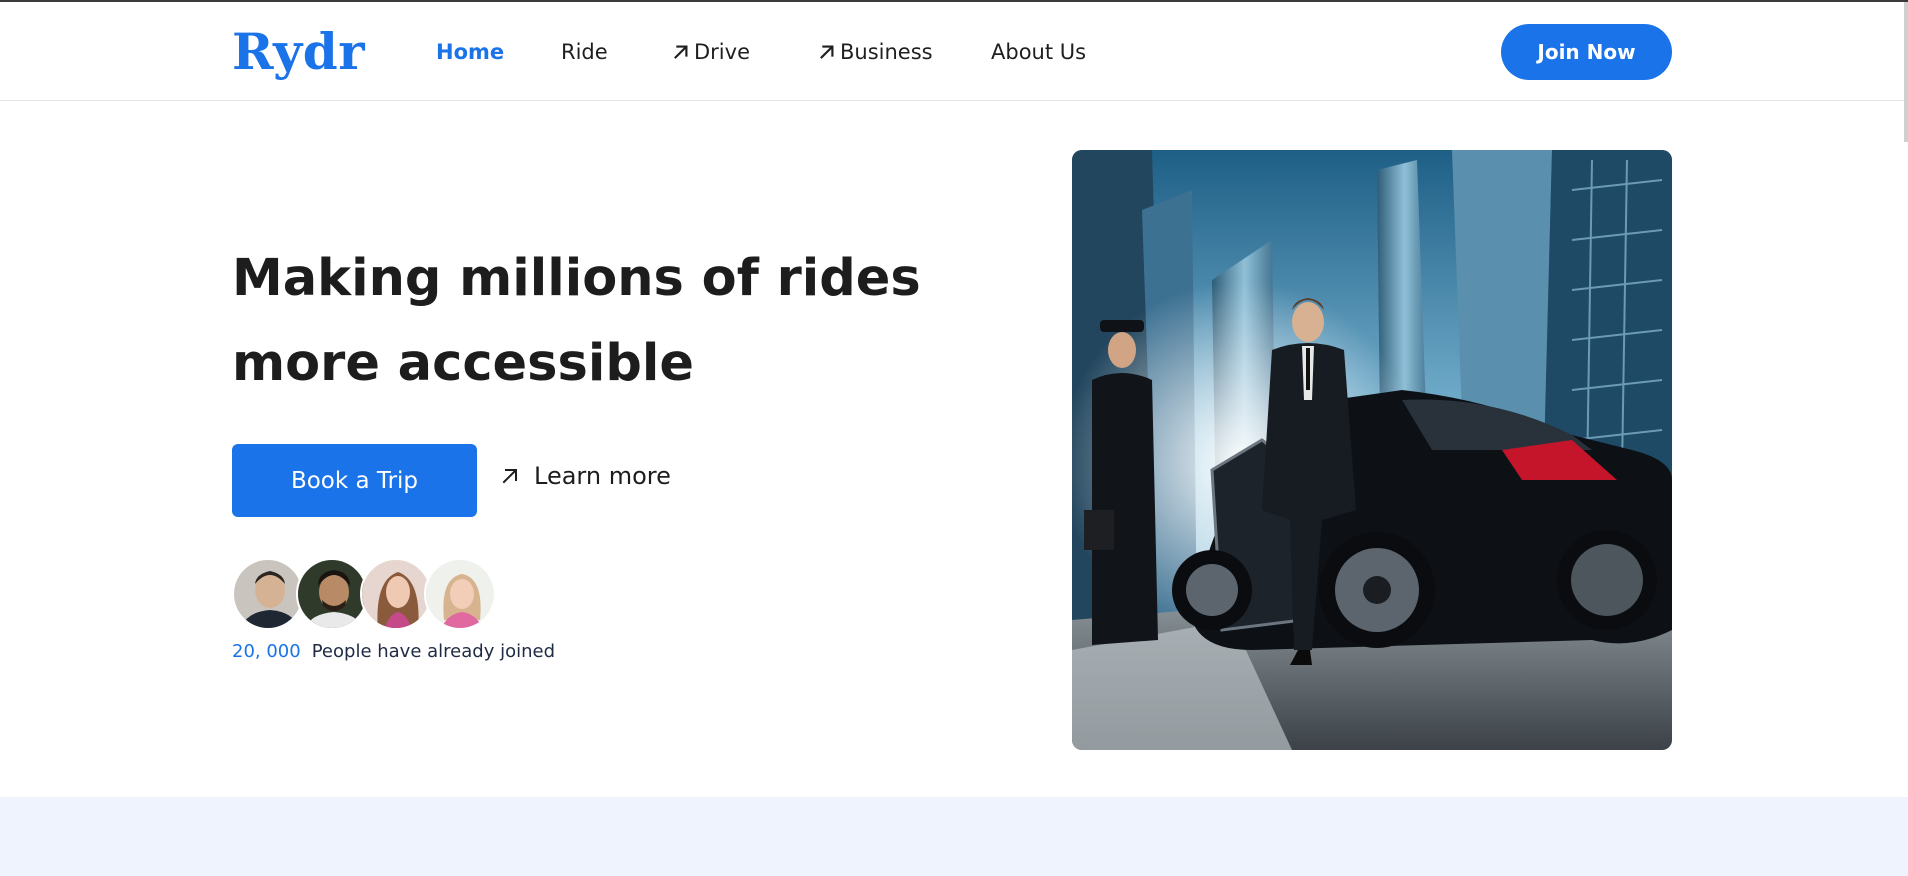 The image size is (1908, 876). I want to click on nav-item-drive: Drive, so click(711, 52).